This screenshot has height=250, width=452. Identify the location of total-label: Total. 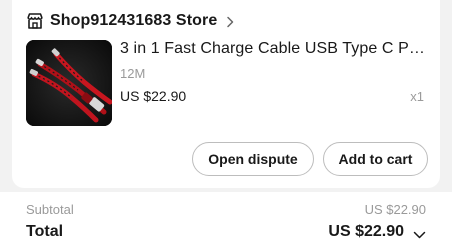
(45, 231).